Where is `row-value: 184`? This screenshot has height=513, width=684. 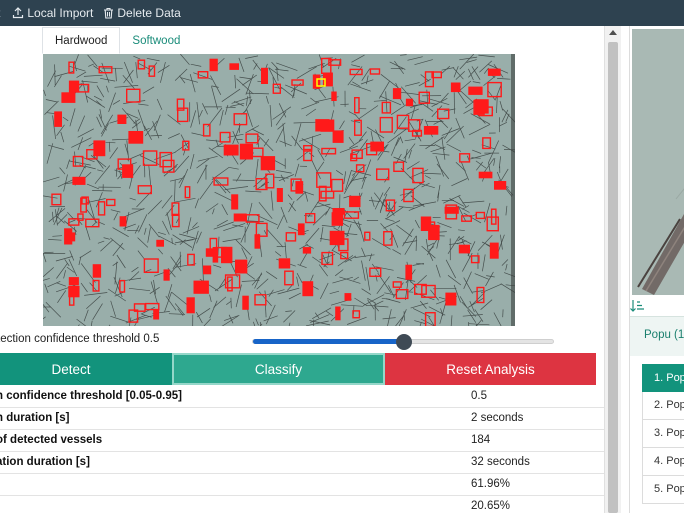
row-value: 184 is located at coordinates (481, 440).